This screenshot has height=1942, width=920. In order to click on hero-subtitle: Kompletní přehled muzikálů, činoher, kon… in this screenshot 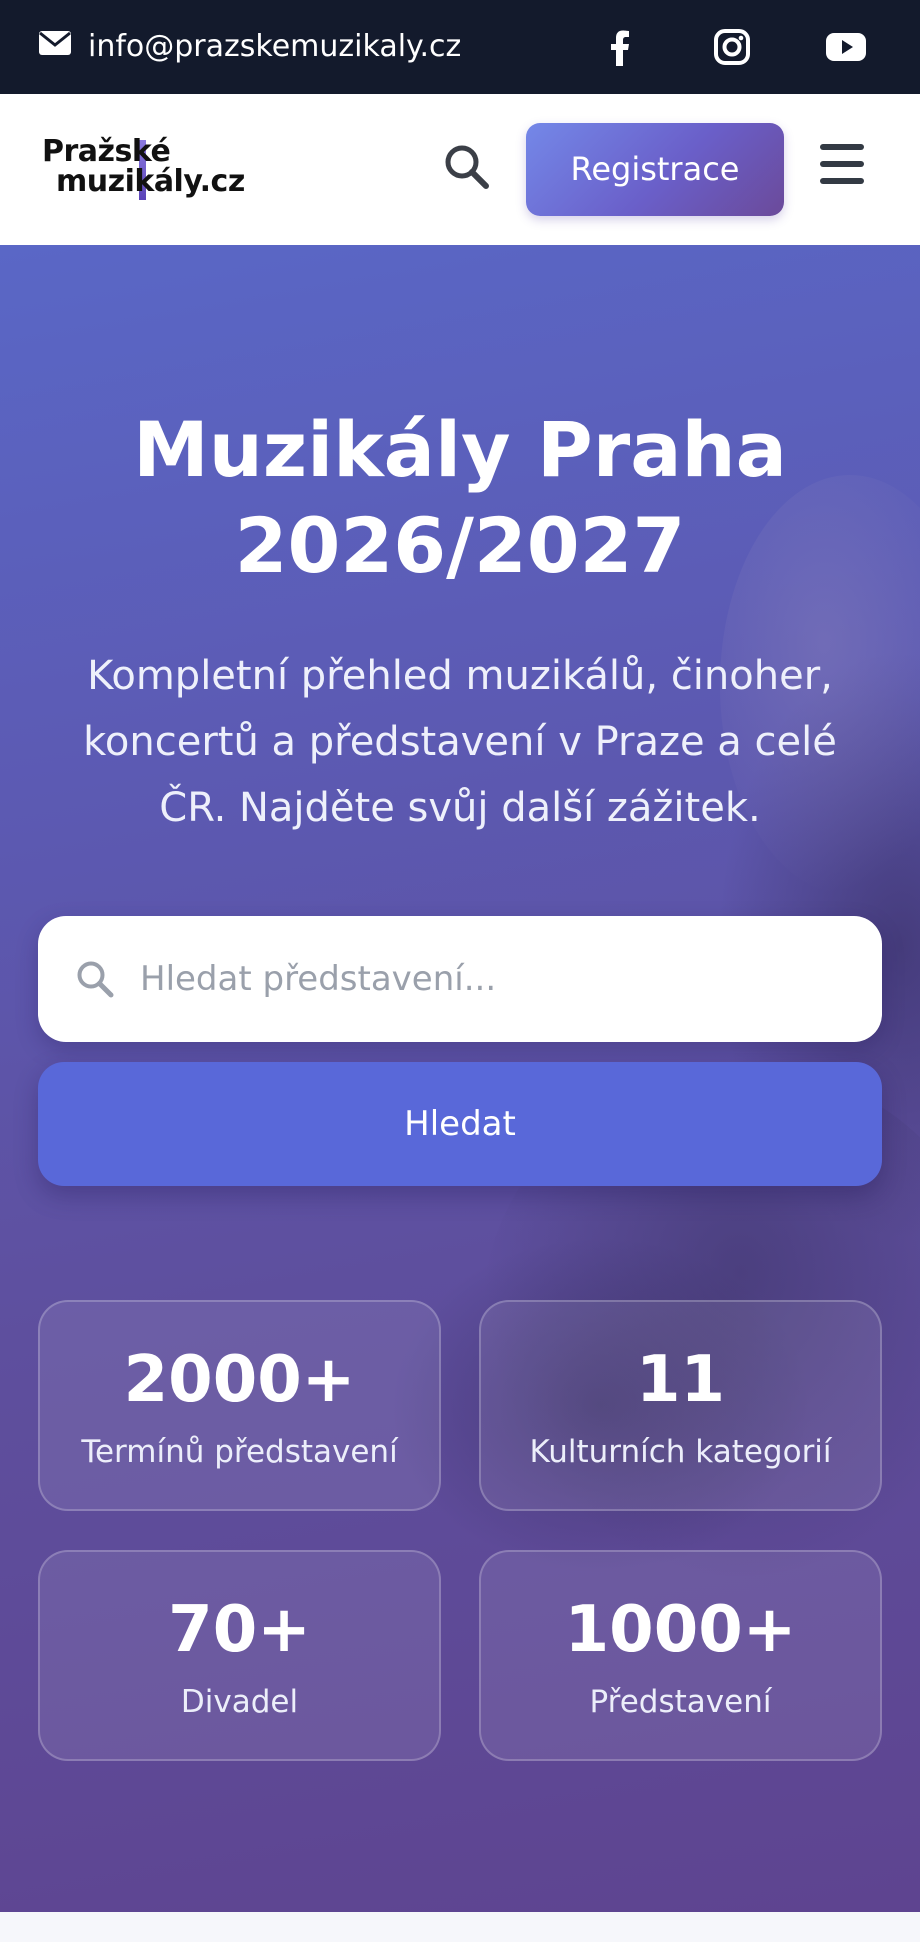, I will do `click(460, 742)`.